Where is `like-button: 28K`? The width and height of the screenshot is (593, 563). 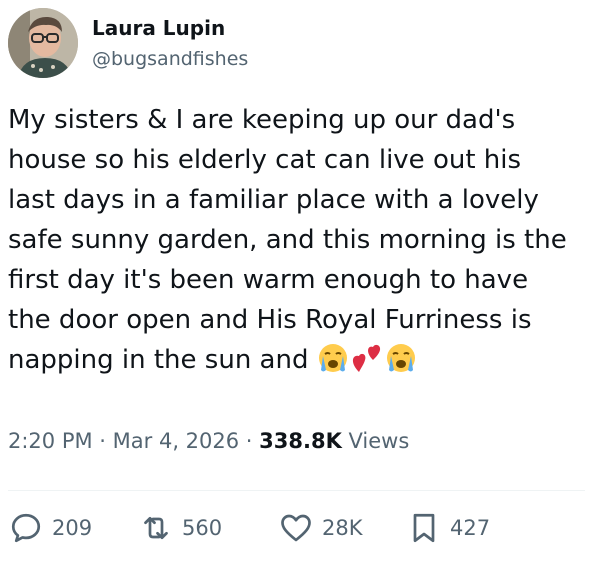
like-button: 28K is located at coordinates (320, 528).